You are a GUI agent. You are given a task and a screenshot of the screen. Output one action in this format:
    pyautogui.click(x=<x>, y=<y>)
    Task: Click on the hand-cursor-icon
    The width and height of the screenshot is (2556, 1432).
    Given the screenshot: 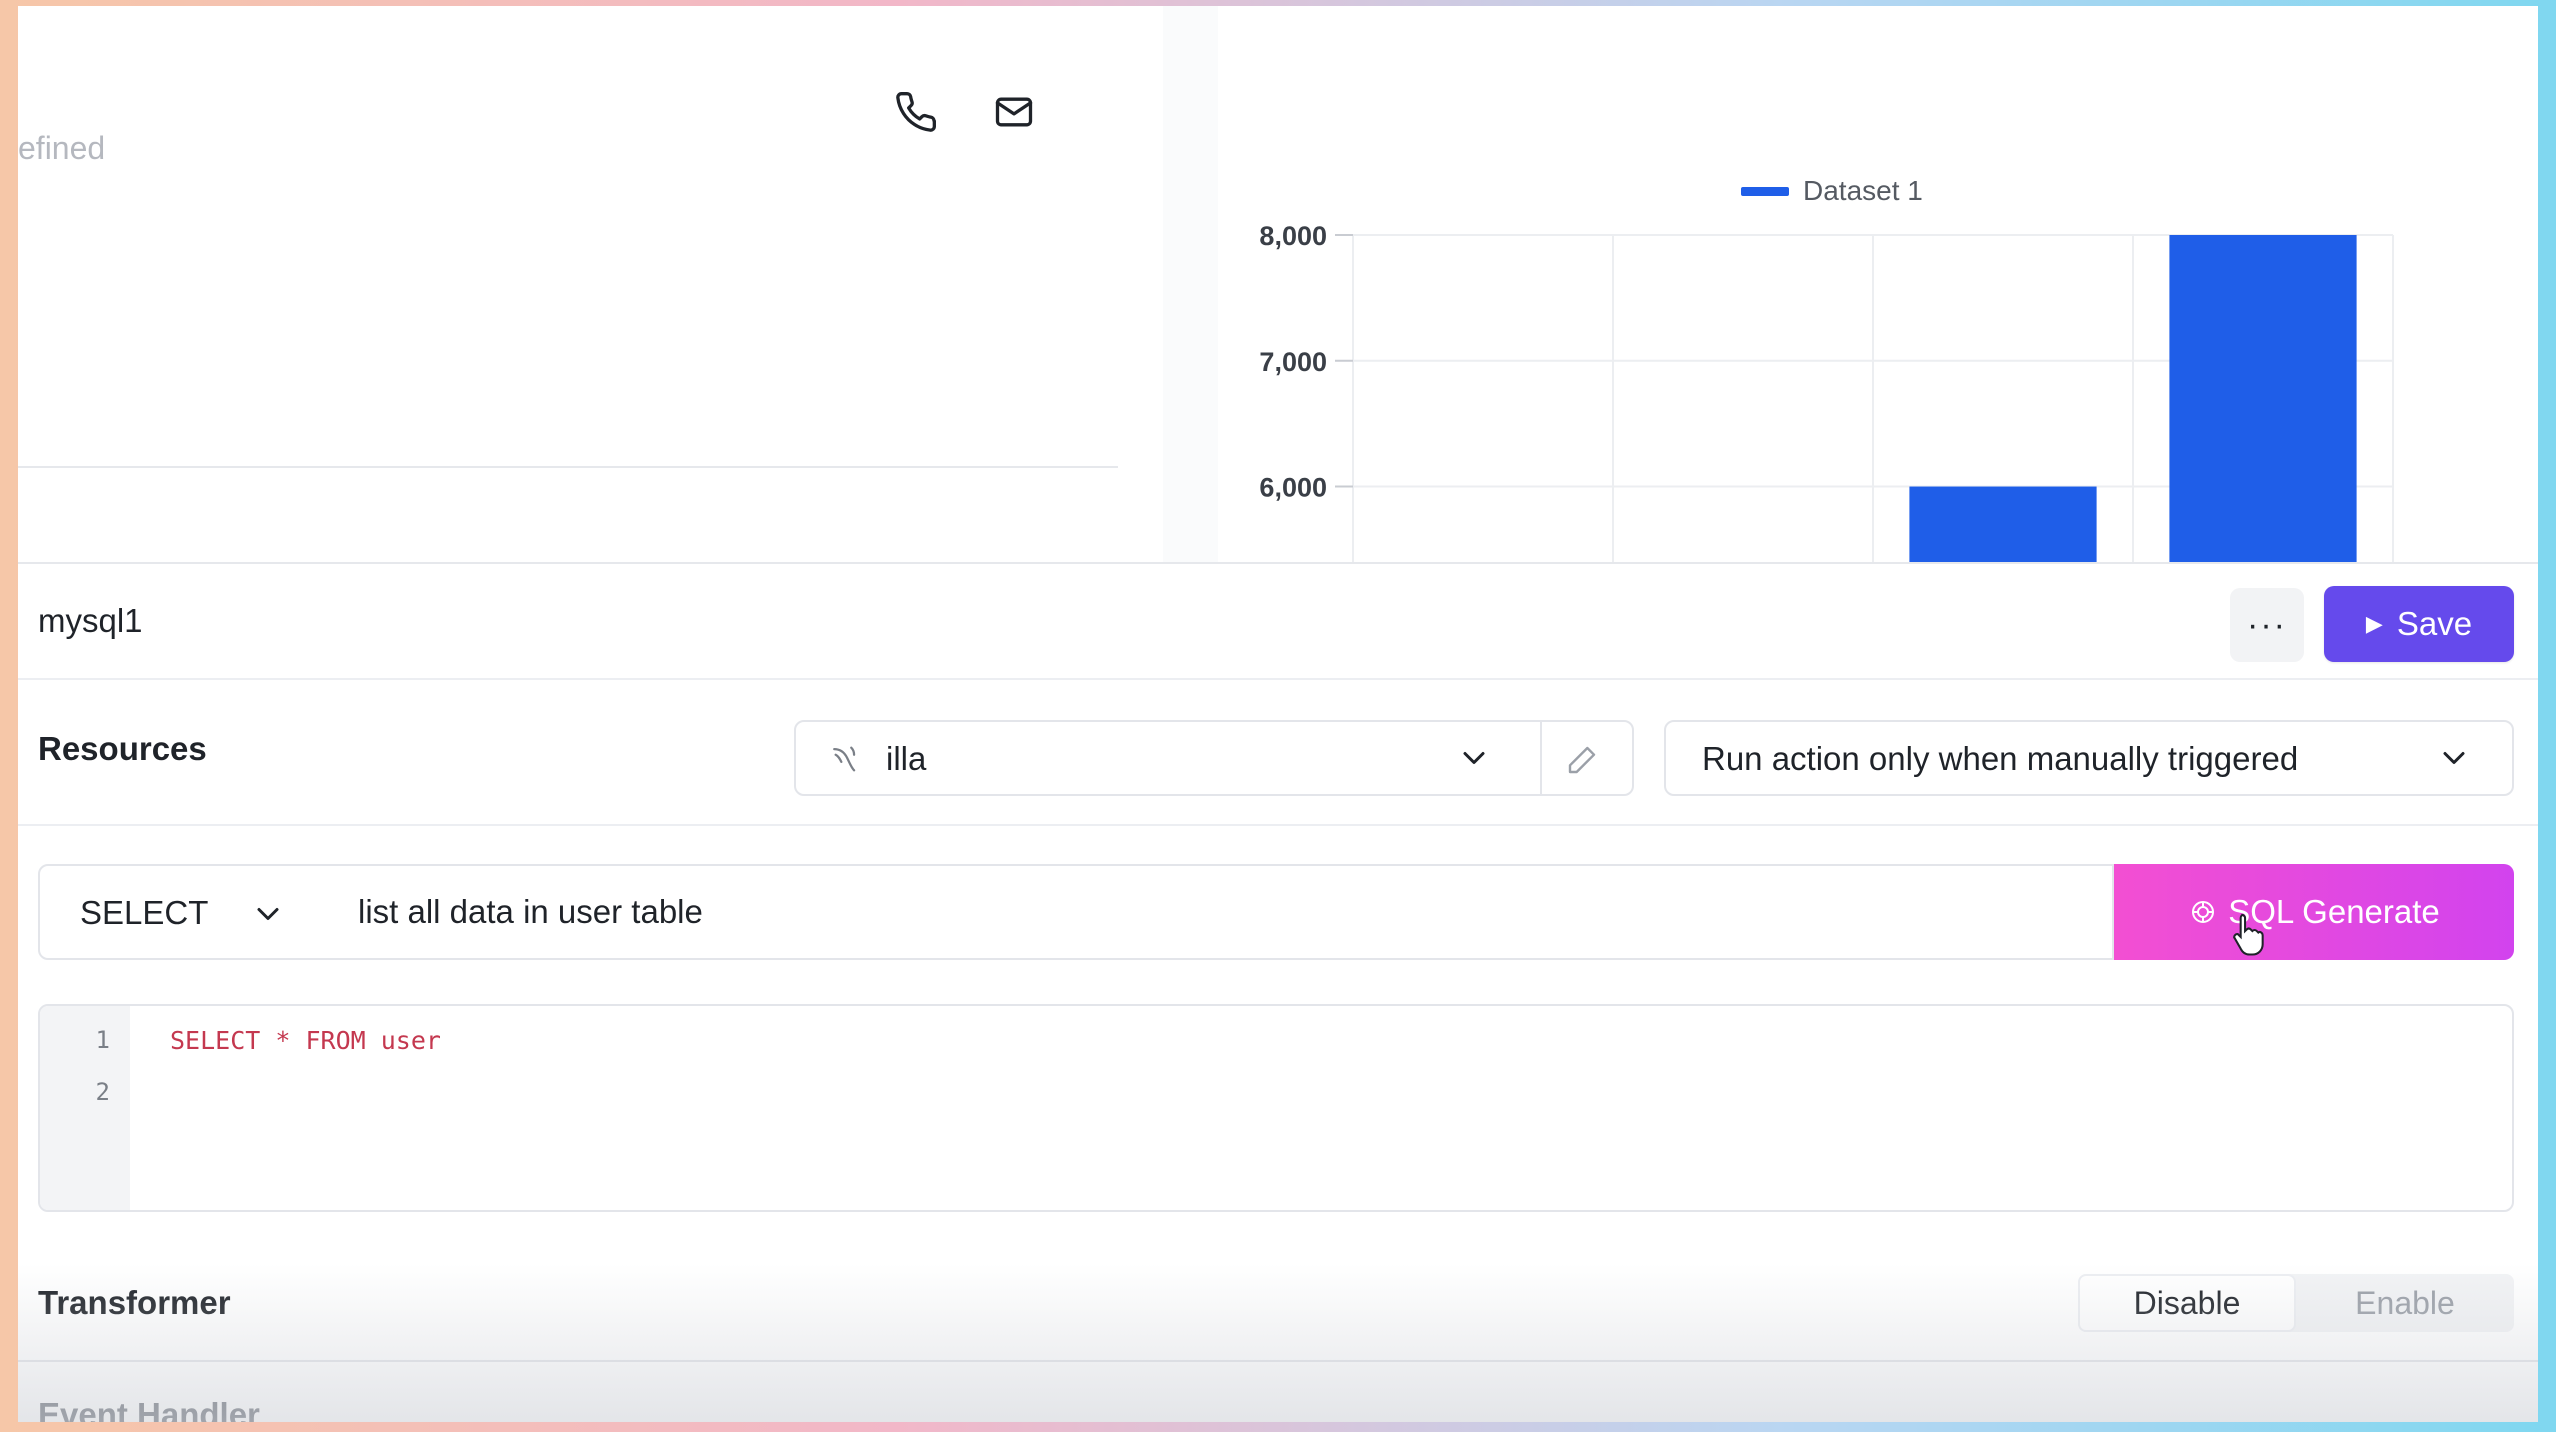 What is the action you would take?
    pyautogui.click(x=2248, y=934)
    